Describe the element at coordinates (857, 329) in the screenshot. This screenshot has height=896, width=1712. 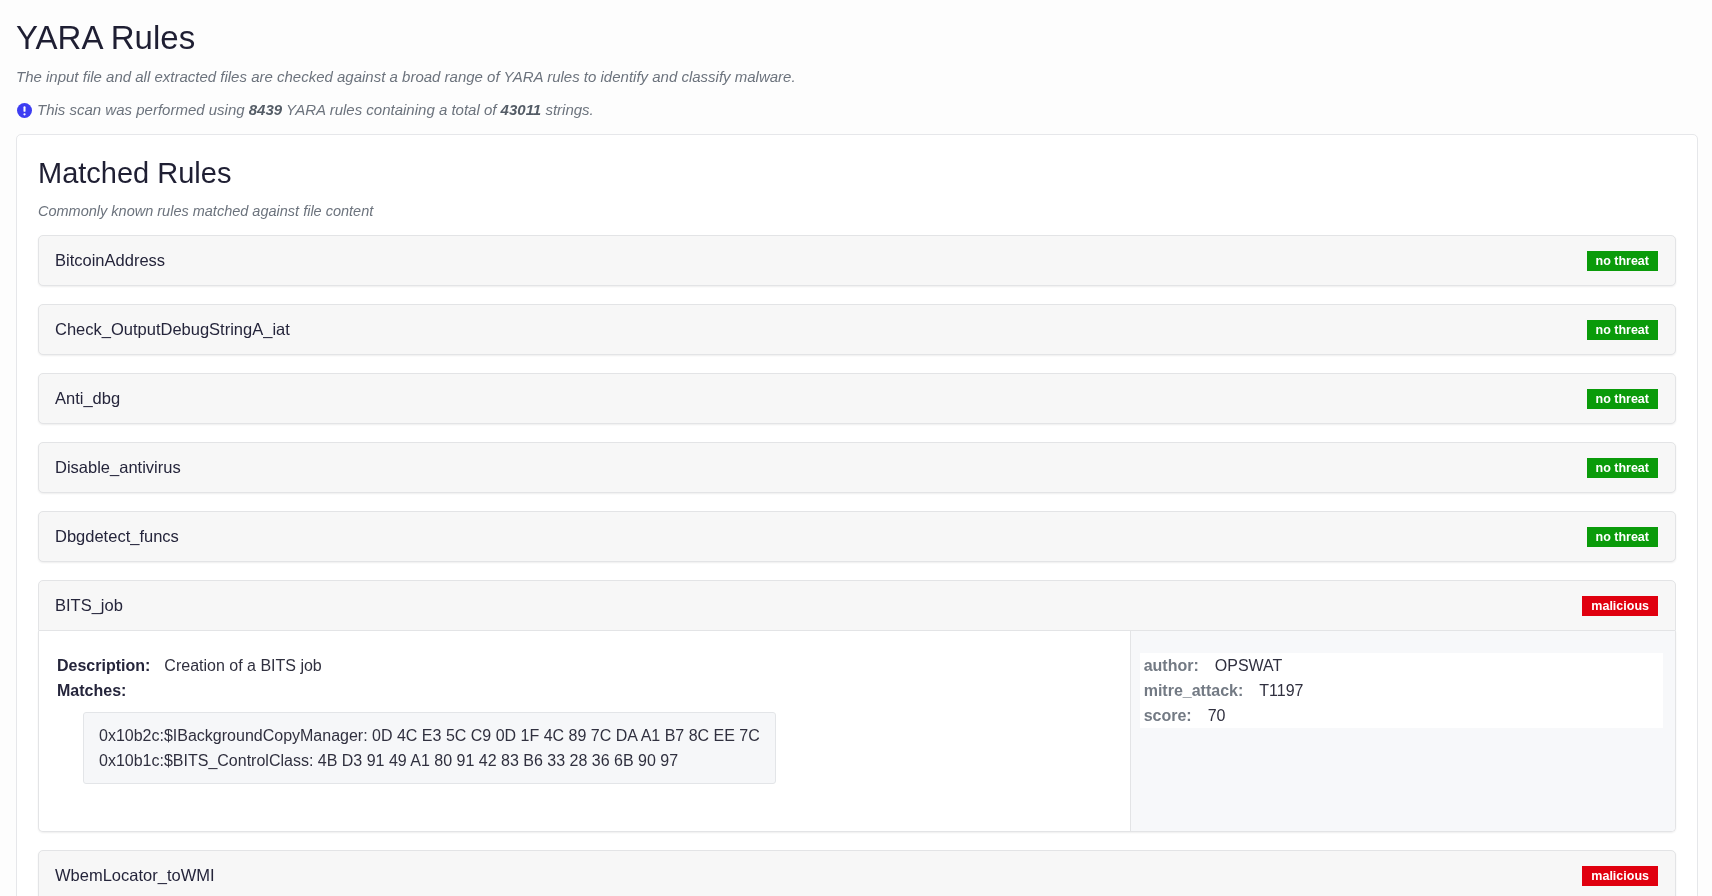
I see `rule-header: Check_OutputDebugStringA_iat no threat` at that location.